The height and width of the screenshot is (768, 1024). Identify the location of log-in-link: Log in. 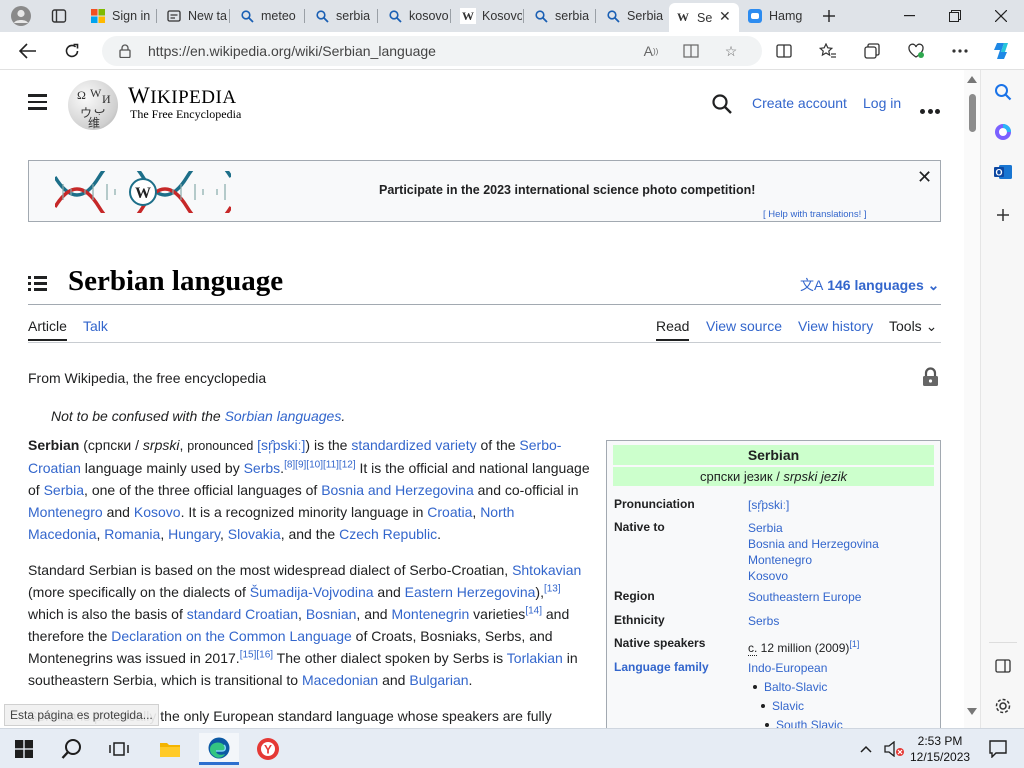
(882, 103).